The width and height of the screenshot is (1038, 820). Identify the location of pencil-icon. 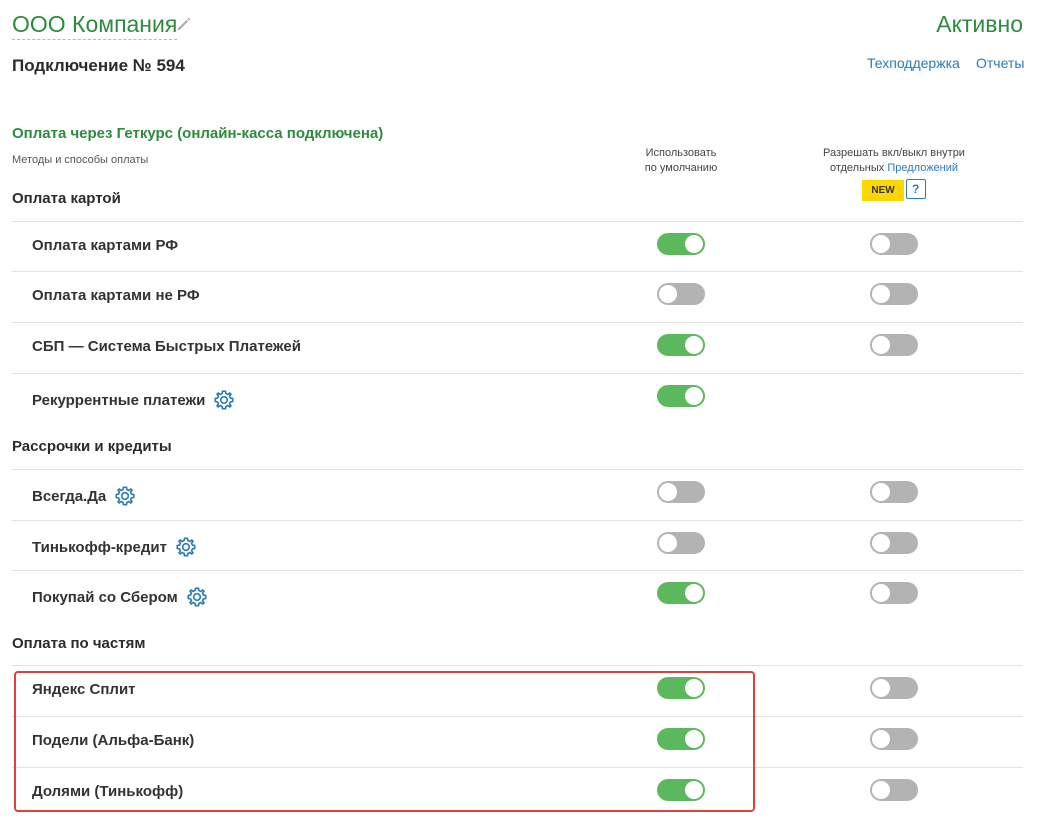
(184, 24).